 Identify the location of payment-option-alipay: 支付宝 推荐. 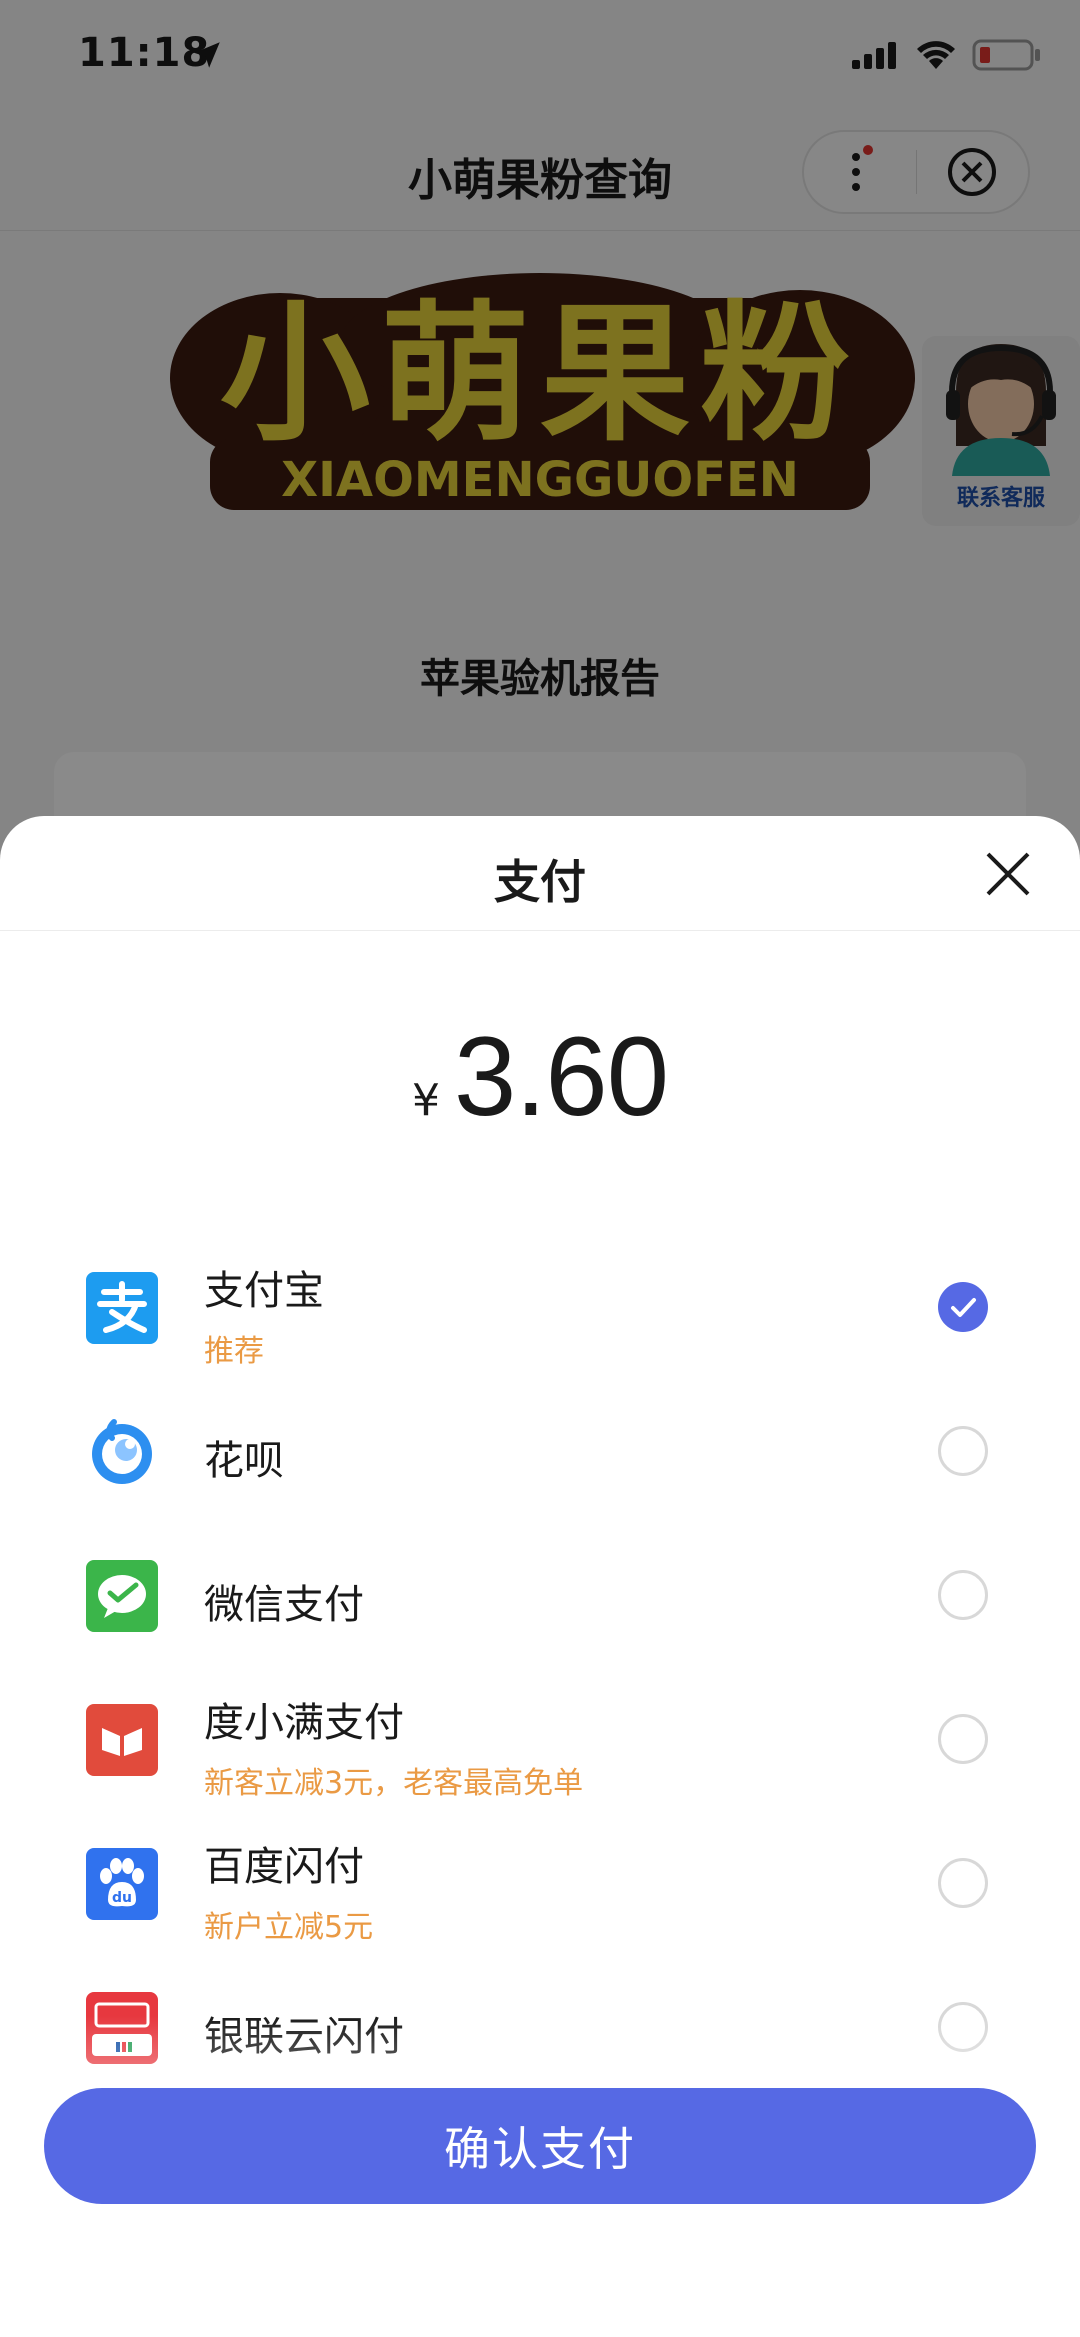
(540, 1308).